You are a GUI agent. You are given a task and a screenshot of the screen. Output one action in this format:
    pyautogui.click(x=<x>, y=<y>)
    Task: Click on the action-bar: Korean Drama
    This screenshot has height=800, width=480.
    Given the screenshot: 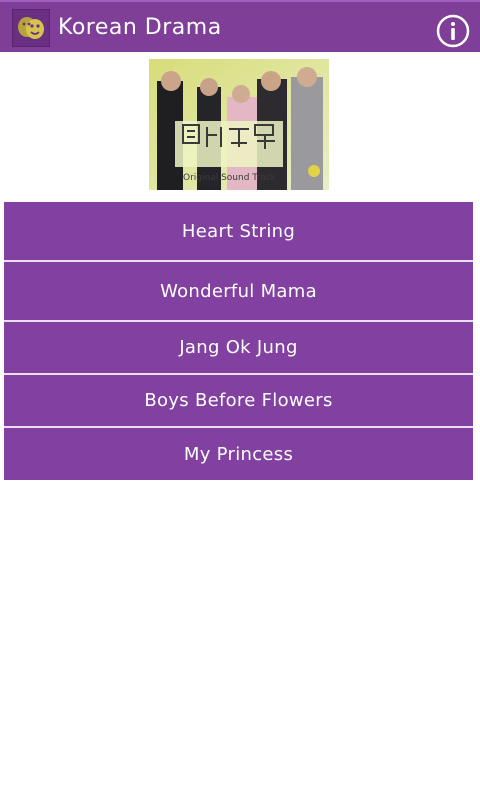 What is the action you would take?
    pyautogui.click(x=240, y=26)
    